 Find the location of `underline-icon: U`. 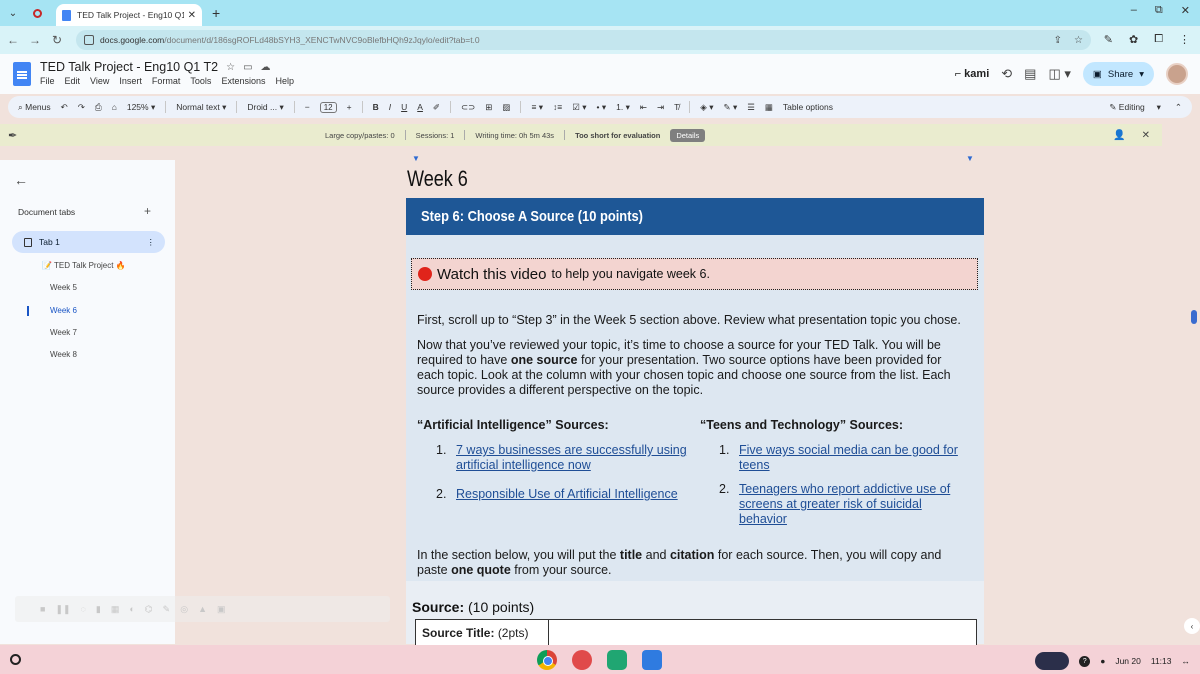

underline-icon: U is located at coordinates (404, 107).